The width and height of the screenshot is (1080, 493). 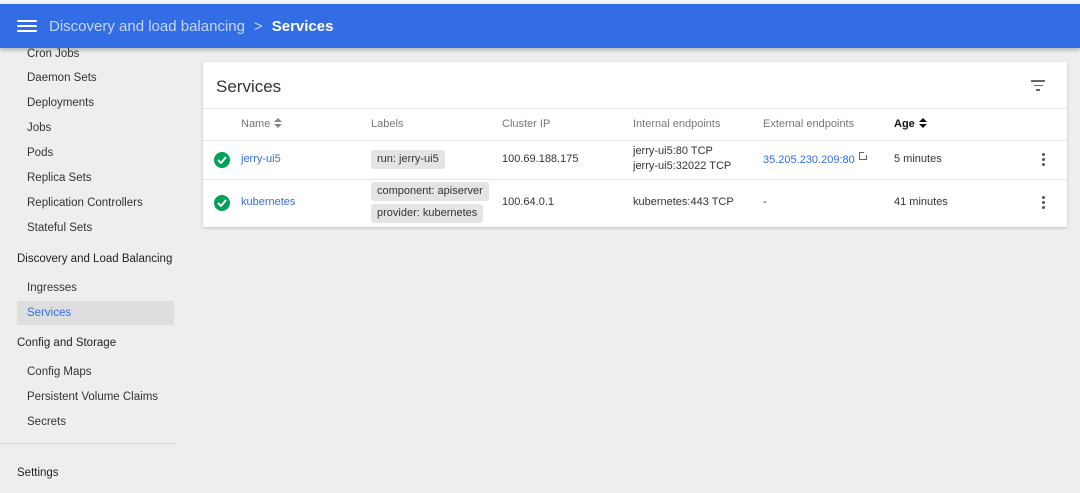 I want to click on cluster-ip: 100.64.0.1, so click(x=528, y=202).